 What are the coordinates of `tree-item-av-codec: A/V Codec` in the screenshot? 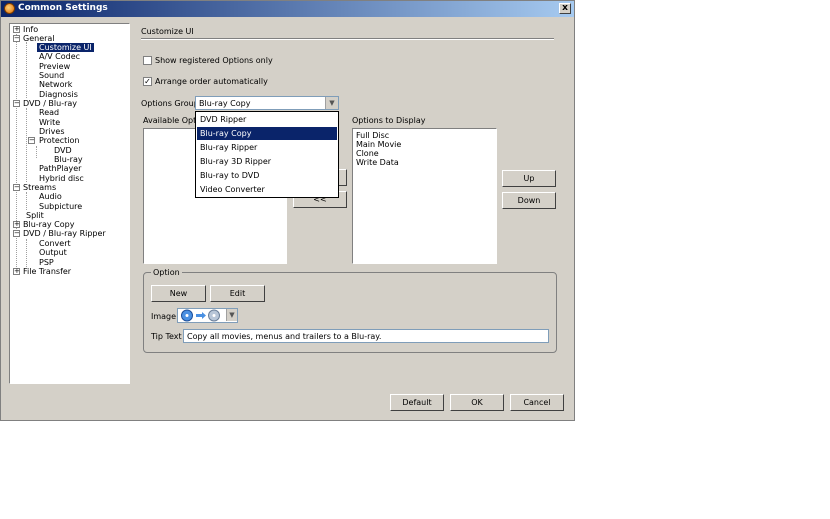 It's located at (59, 56).